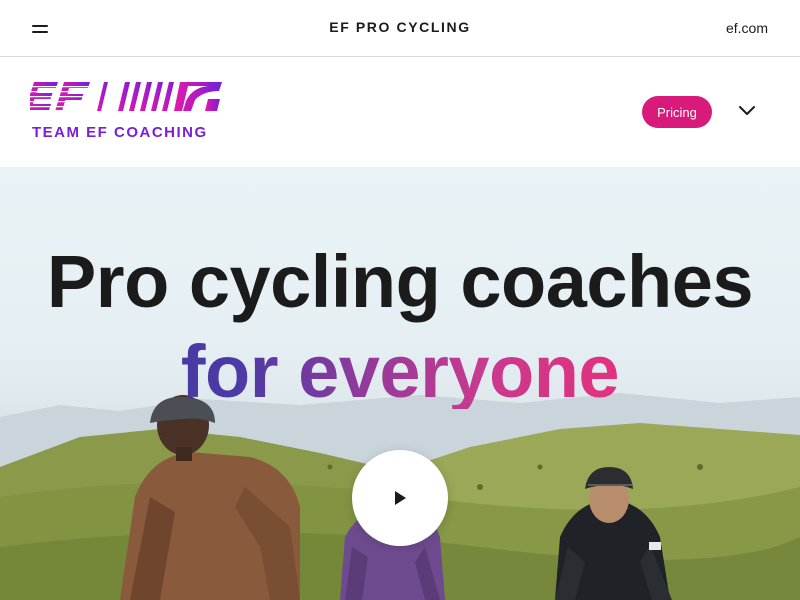 The image size is (800, 600). Describe the element at coordinates (747, 28) in the screenshot. I see `ef-com-link: ef.com` at that location.